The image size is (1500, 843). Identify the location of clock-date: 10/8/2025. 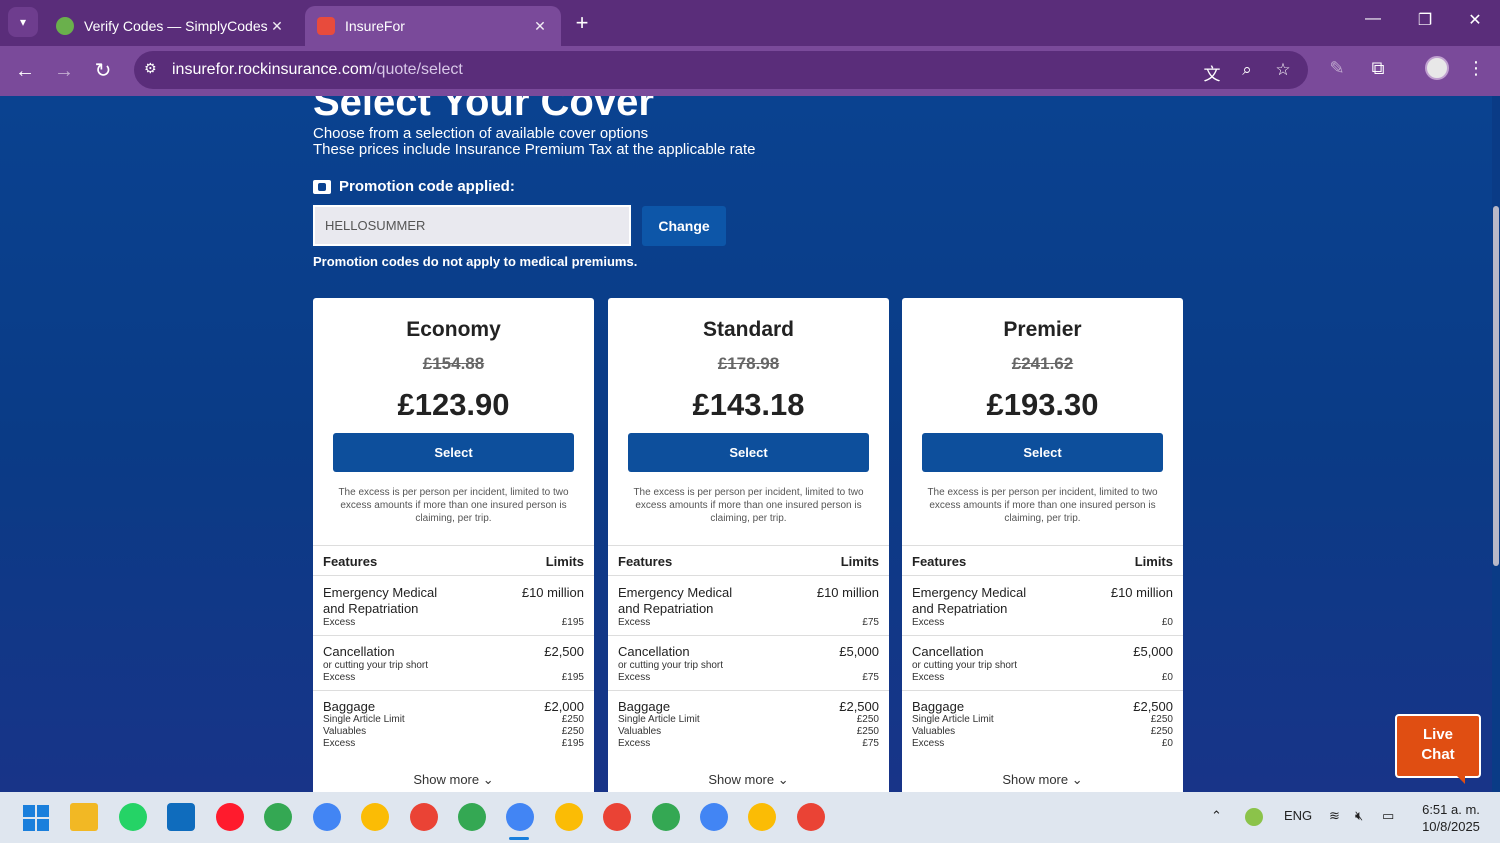
(1451, 826).